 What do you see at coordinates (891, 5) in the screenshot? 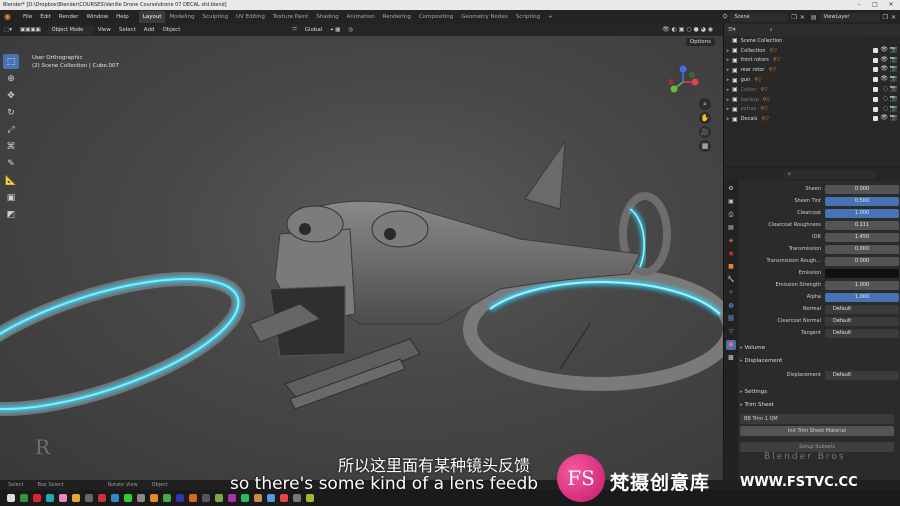
I see `close-icon: ✕` at bounding box center [891, 5].